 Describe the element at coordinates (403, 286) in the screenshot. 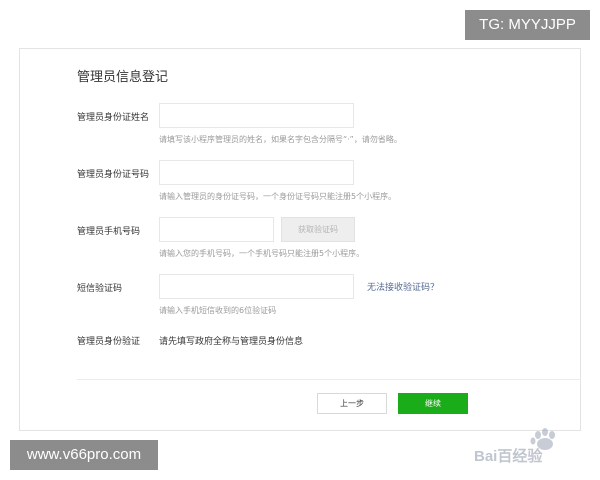

I see `cant-receive-code-link: 无法接收验证码？` at that location.